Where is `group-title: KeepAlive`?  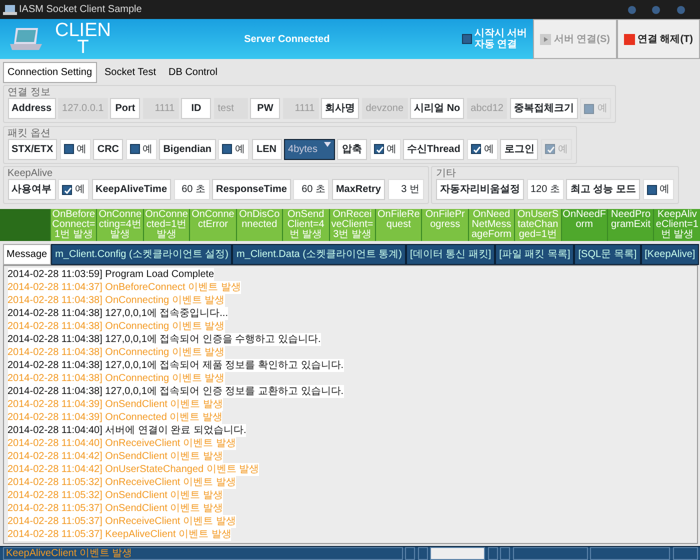 group-title: KeepAlive is located at coordinates (31, 173).